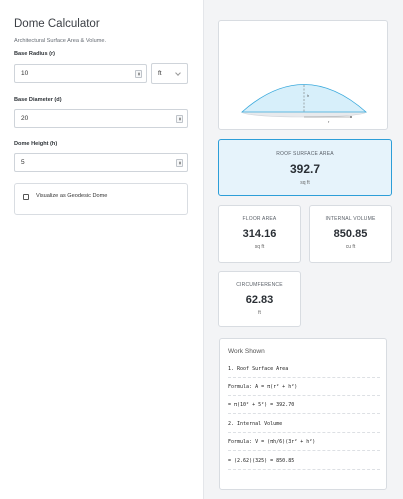 The height and width of the screenshot is (499, 403). What do you see at coordinates (35, 54) in the screenshot?
I see `radius-label: Base Radius (r)` at bounding box center [35, 54].